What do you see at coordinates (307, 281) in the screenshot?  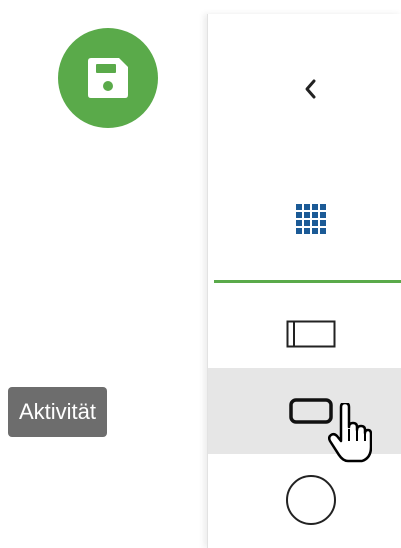 I see `palette-divider` at bounding box center [307, 281].